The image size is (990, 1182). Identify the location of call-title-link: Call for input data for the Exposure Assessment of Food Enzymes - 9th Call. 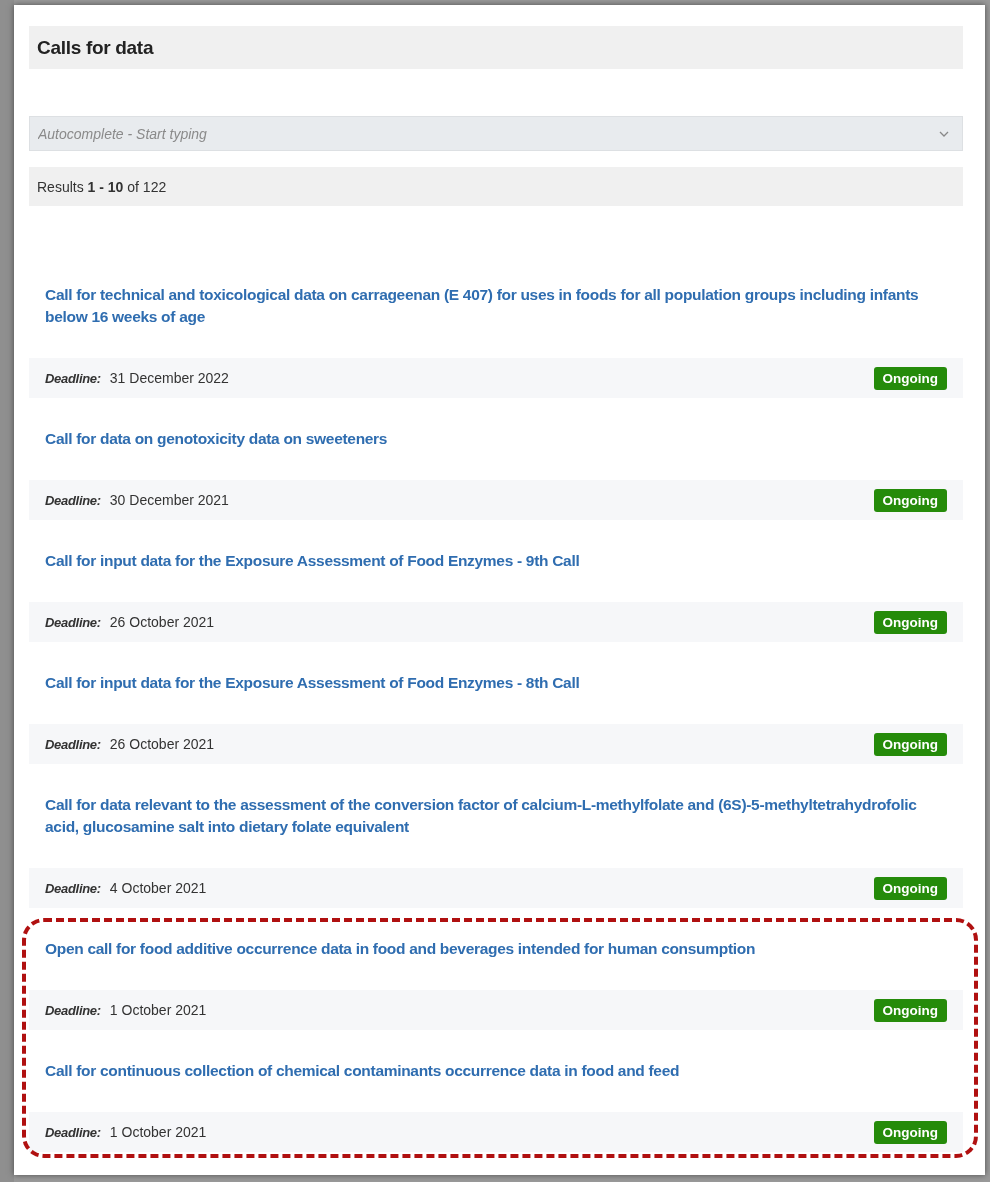
(496, 561).